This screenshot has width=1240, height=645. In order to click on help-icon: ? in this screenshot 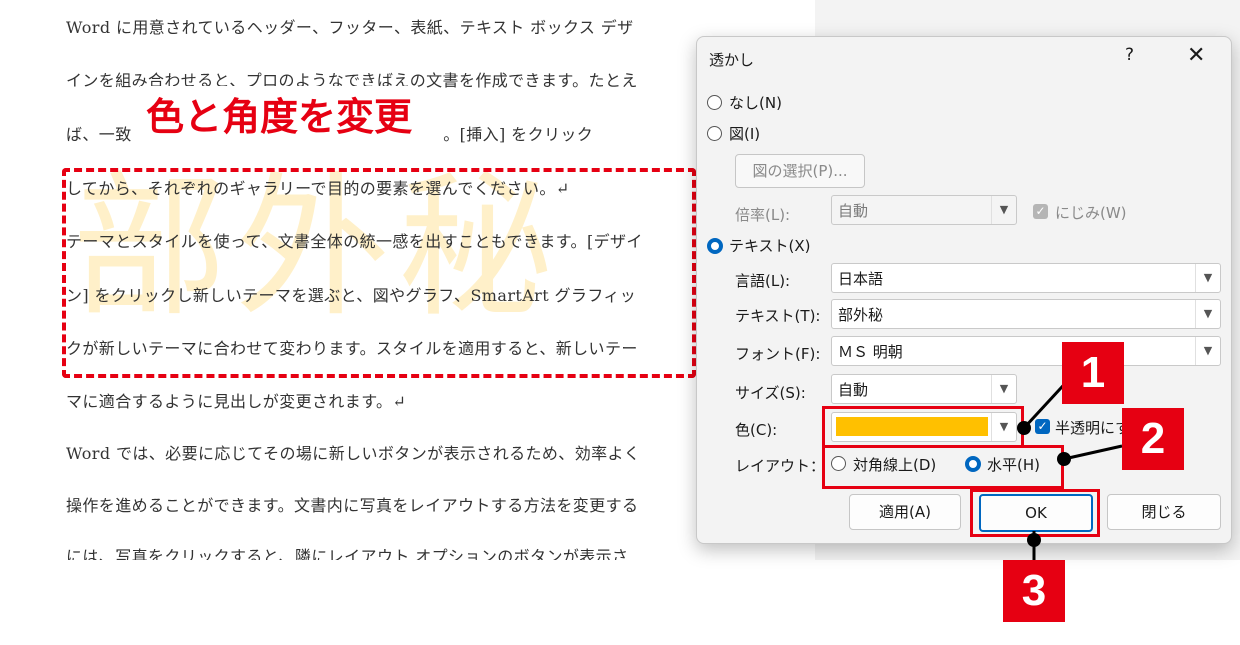, I will do `click(1129, 55)`.